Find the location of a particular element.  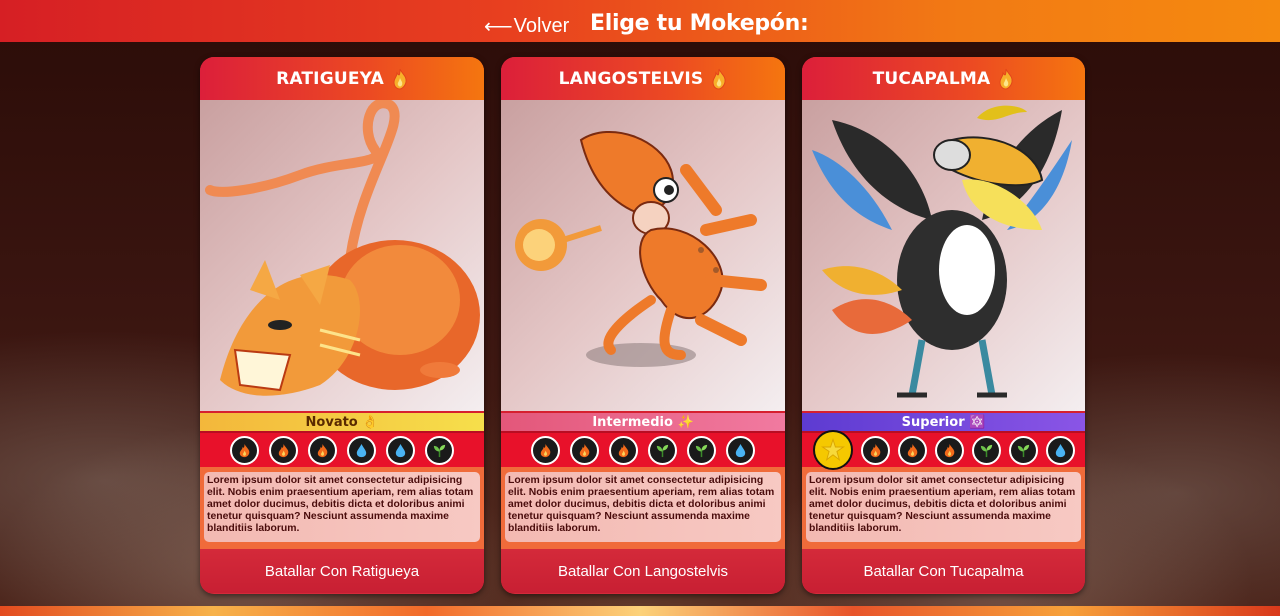

back-button: ⟵ Volver is located at coordinates (526, 26).